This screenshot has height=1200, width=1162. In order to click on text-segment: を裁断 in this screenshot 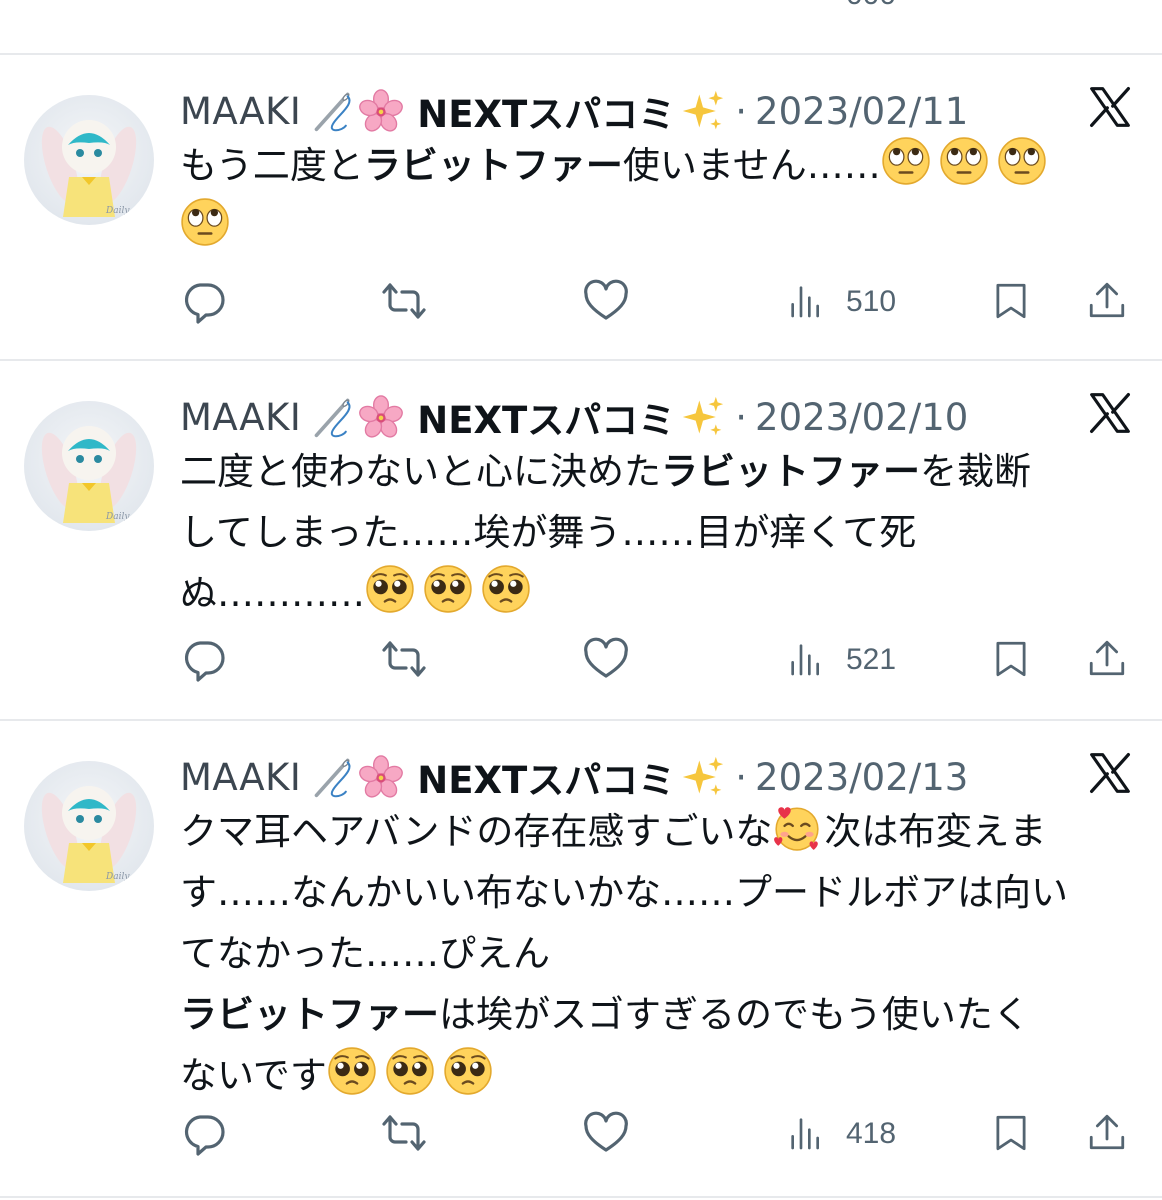, I will do `click(975, 471)`.